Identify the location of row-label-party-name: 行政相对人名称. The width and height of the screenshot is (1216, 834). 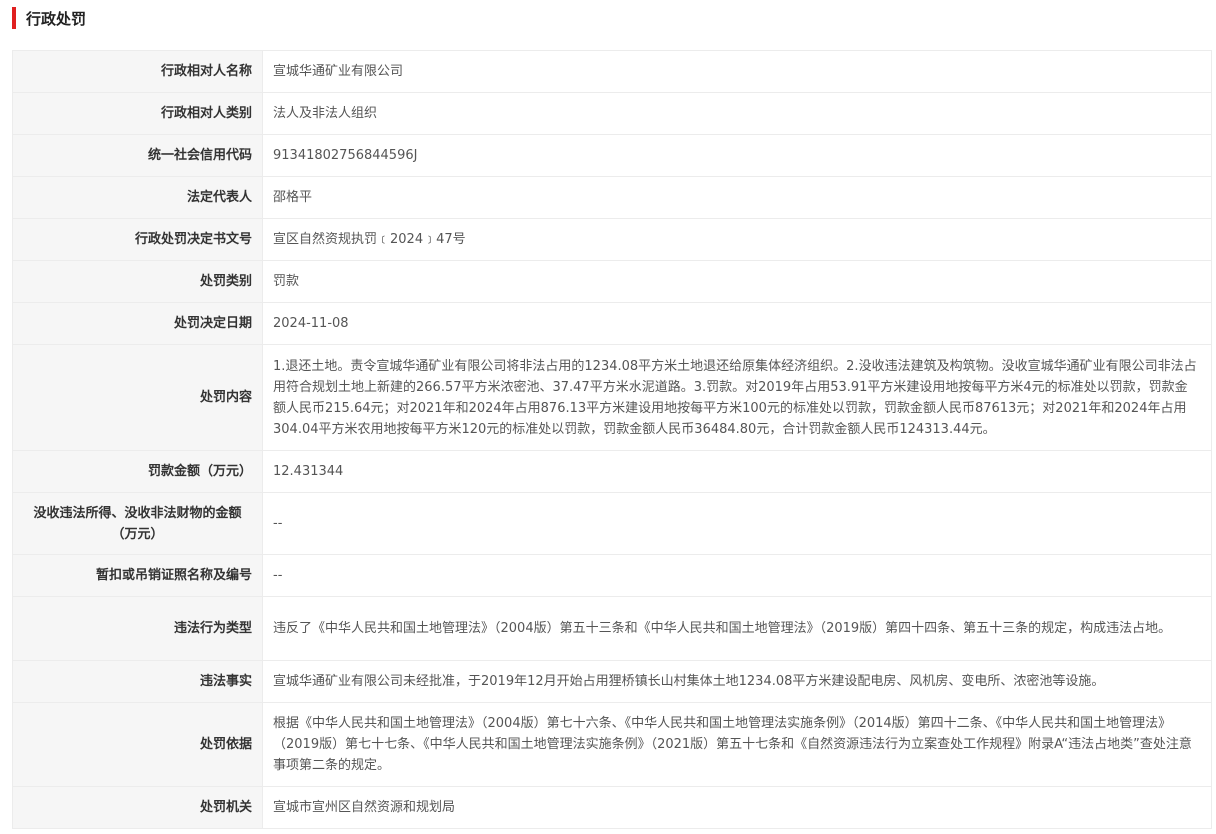
(137, 71).